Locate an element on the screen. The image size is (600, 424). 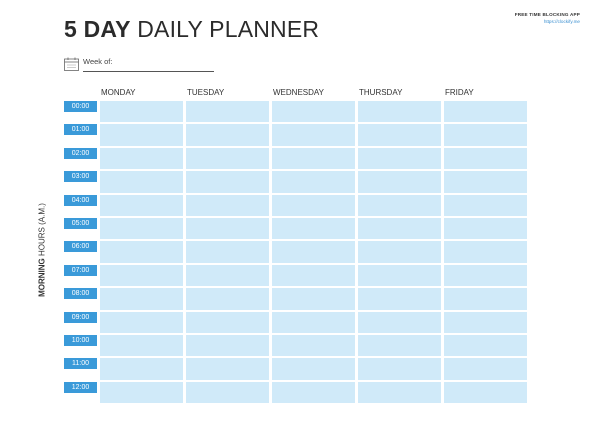
time-badge: 08:00 is located at coordinates (80, 294).